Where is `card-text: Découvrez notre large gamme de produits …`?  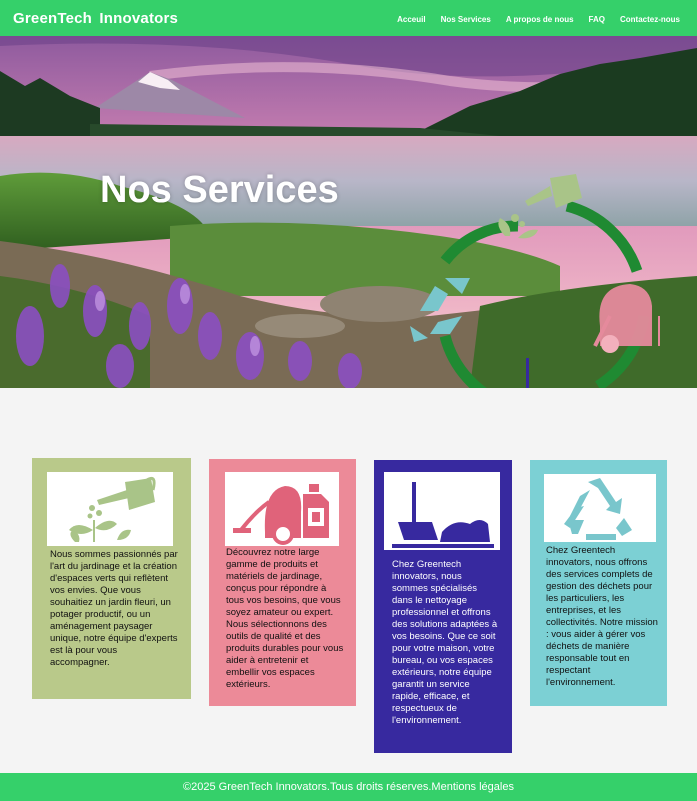 card-text: Découvrez notre large gamme de produits … is located at coordinates (285, 618).